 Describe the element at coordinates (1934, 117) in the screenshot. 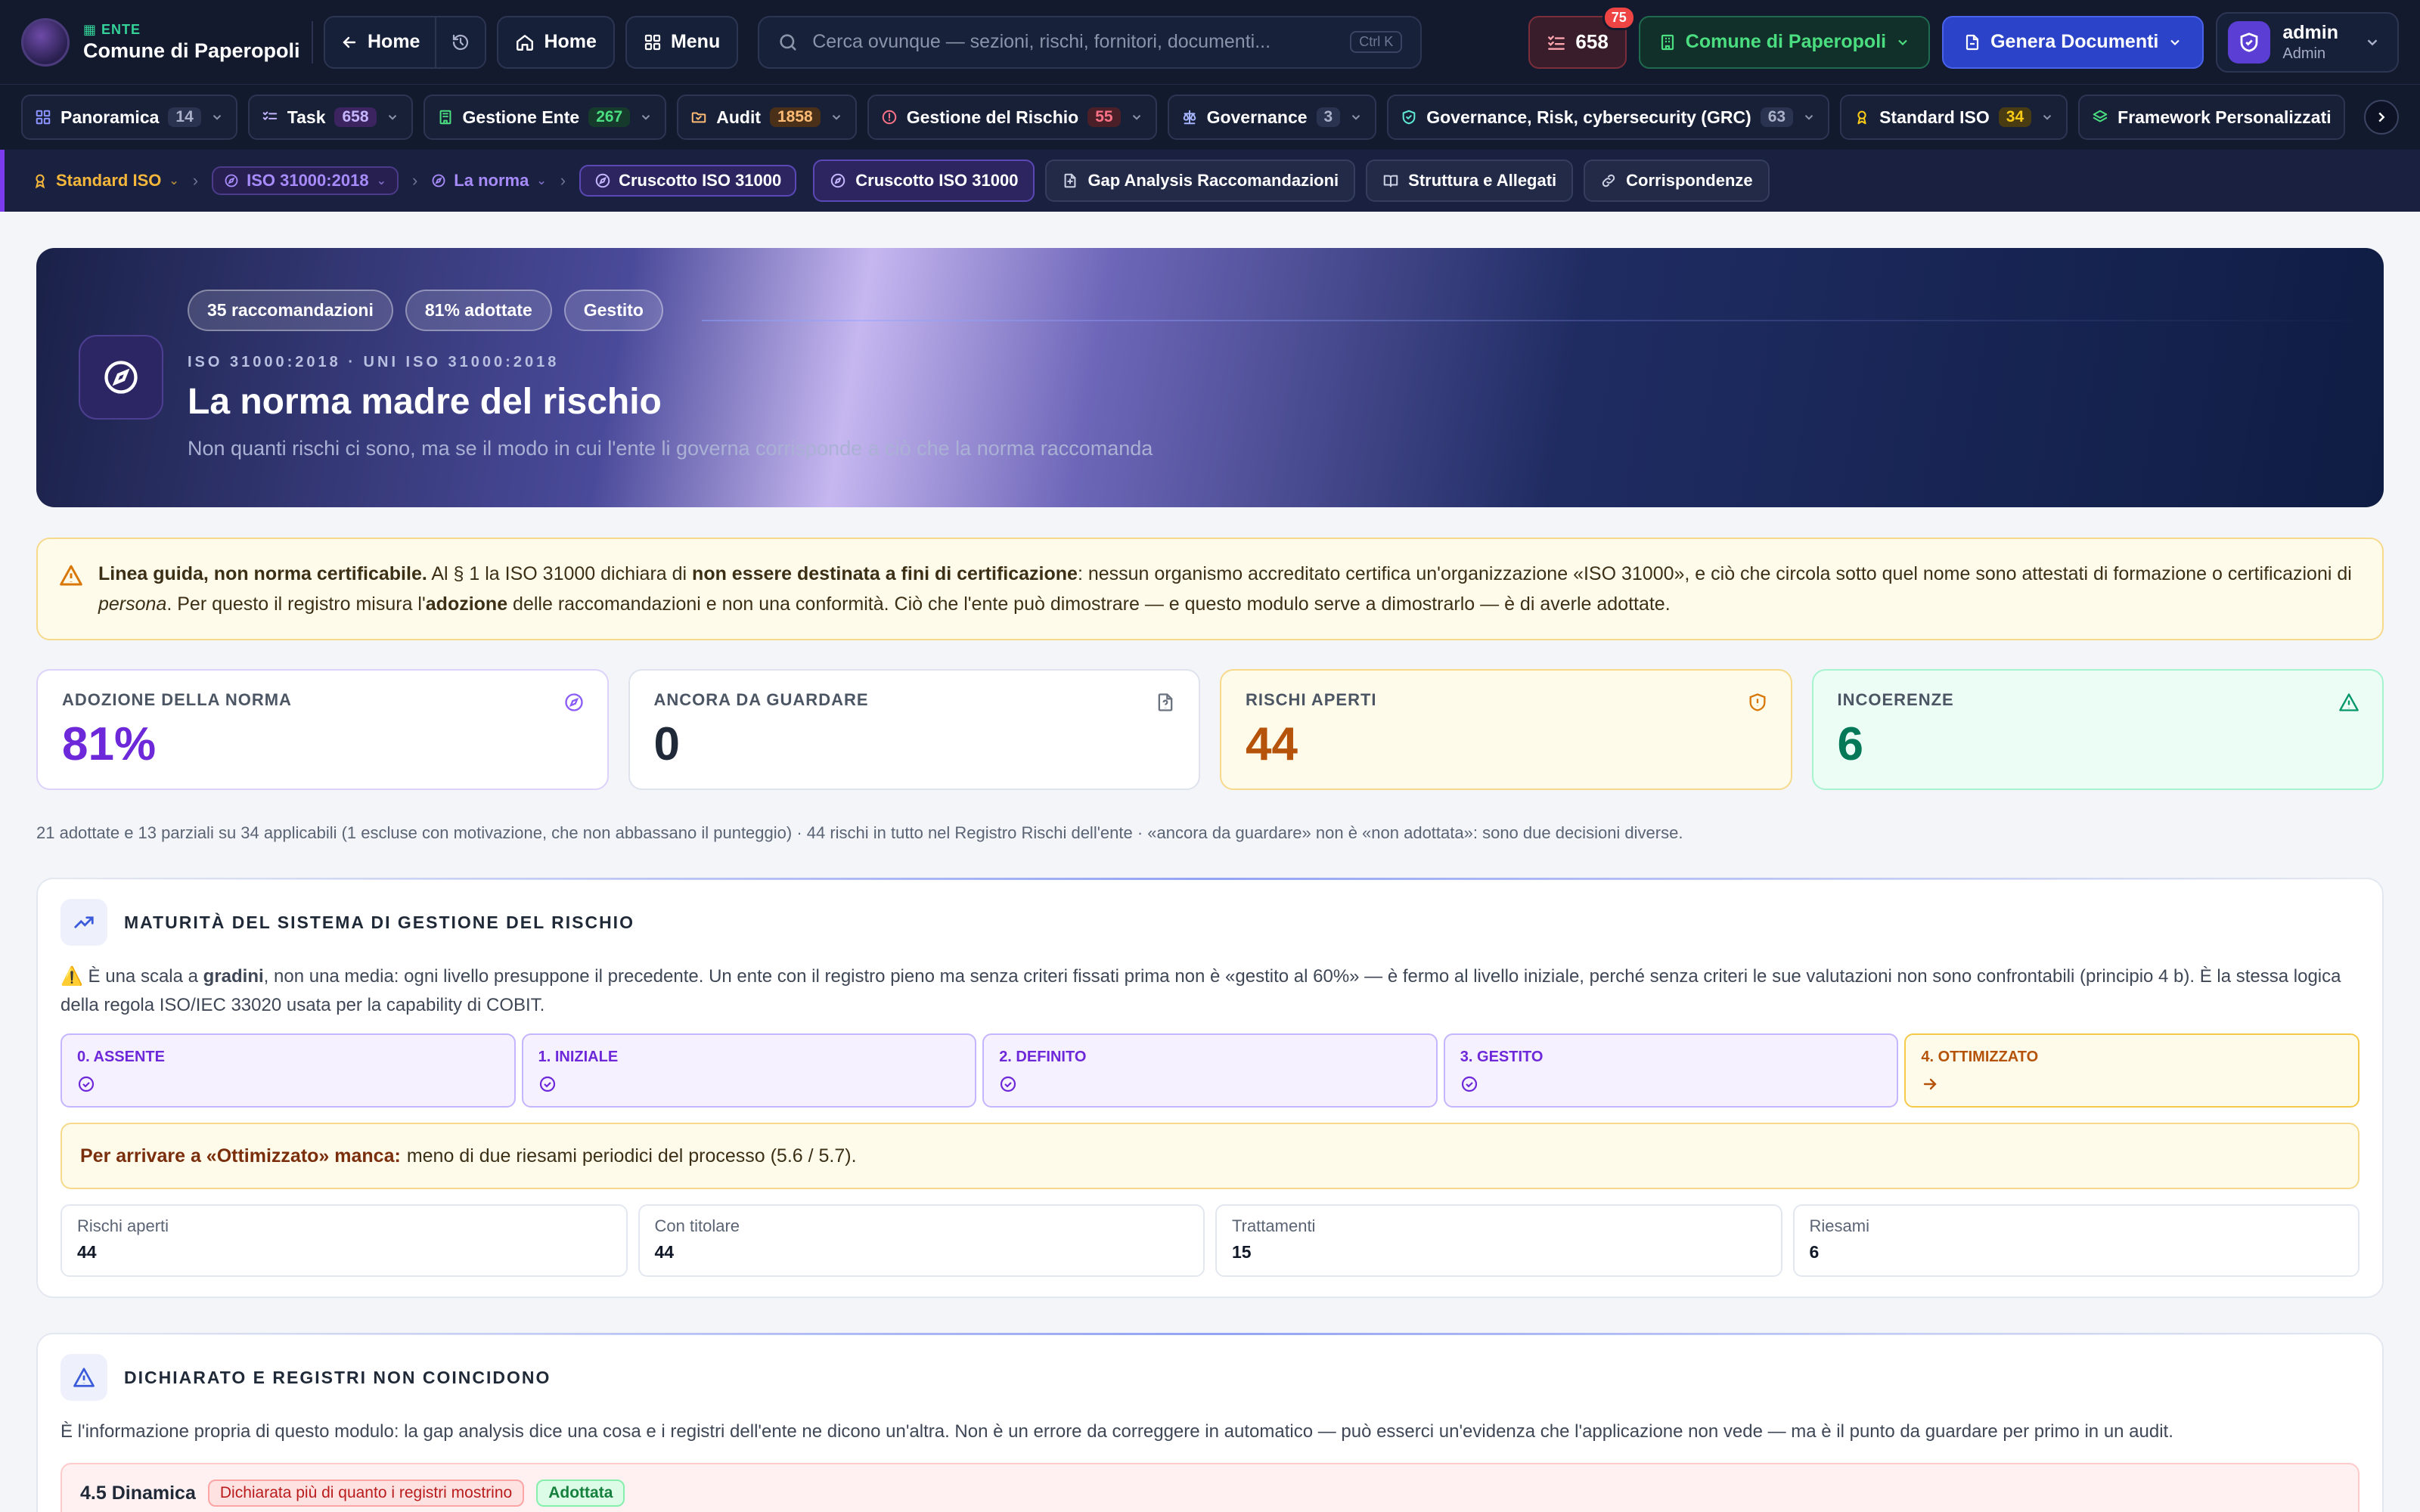

I see `module-tab-label: Standard ISO` at that location.